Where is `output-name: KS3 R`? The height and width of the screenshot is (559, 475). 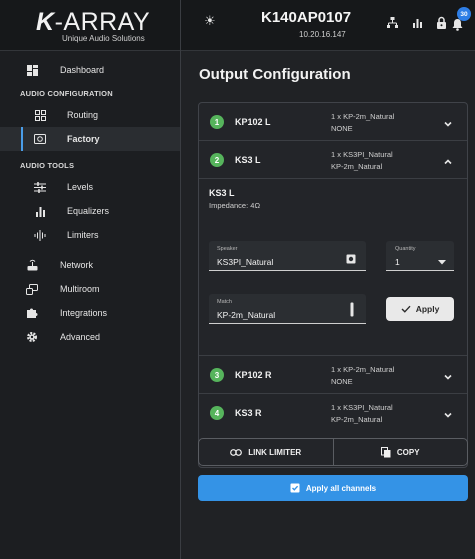
output-name: KS3 R is located at coordinates (248, 413).